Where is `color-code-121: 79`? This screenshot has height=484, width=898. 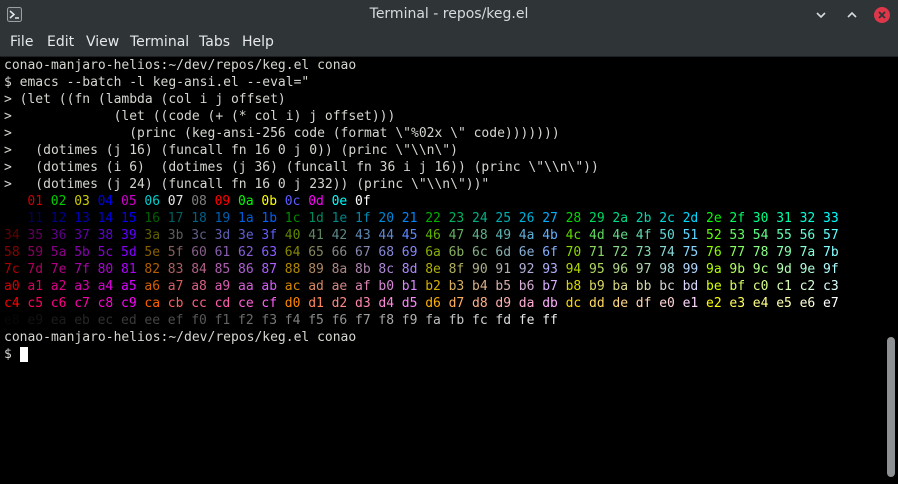 color-code-121: 79 is located at coordinates (784, 252).